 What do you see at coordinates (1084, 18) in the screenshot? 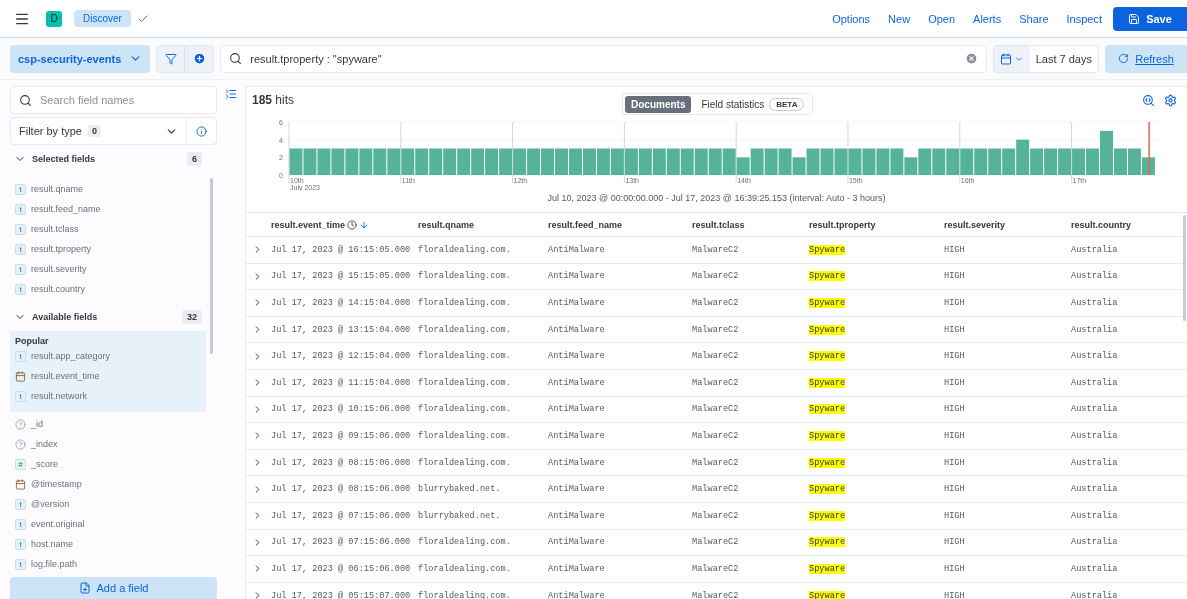
I see `header-link: Inspect` at bounding box center [1084, 18].